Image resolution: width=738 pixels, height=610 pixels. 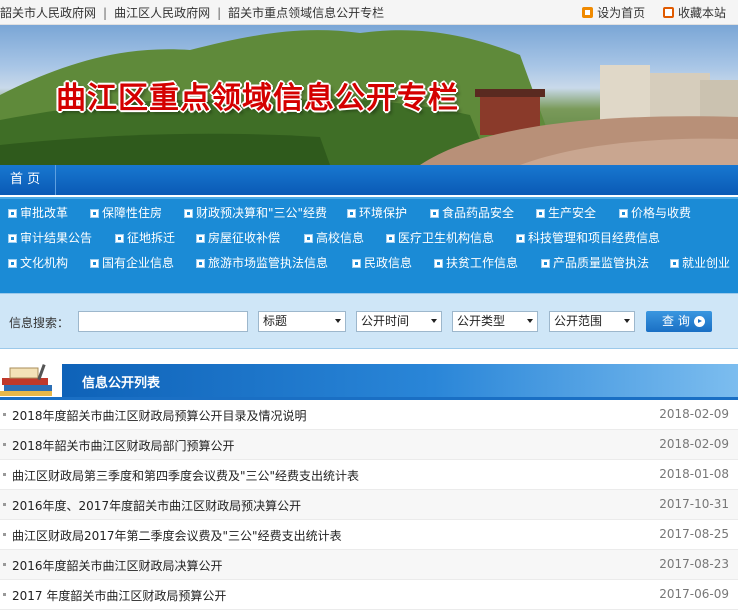 I want to click on item-title: 2018年度韶关市曲江区财政局预算公开目录及情况说明, so click(x=159, y=415).